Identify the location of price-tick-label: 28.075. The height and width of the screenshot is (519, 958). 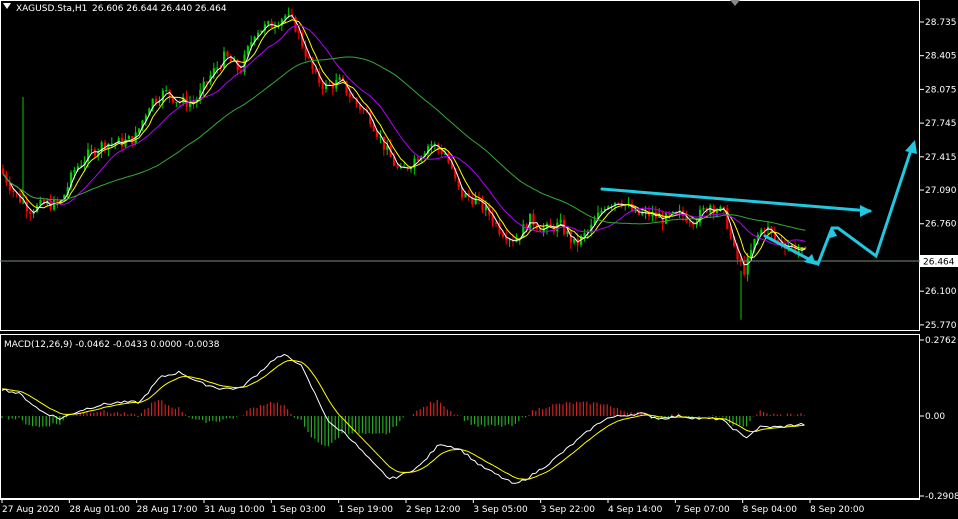
(941, 90).